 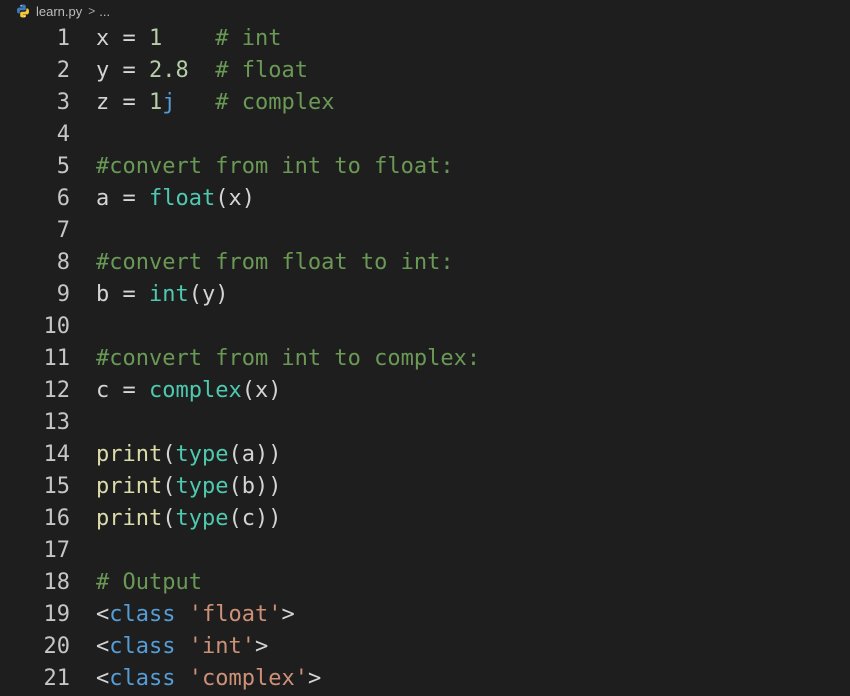 I want to click on code-line: 21 <class 'complex'>, so click(x=425, y=678).